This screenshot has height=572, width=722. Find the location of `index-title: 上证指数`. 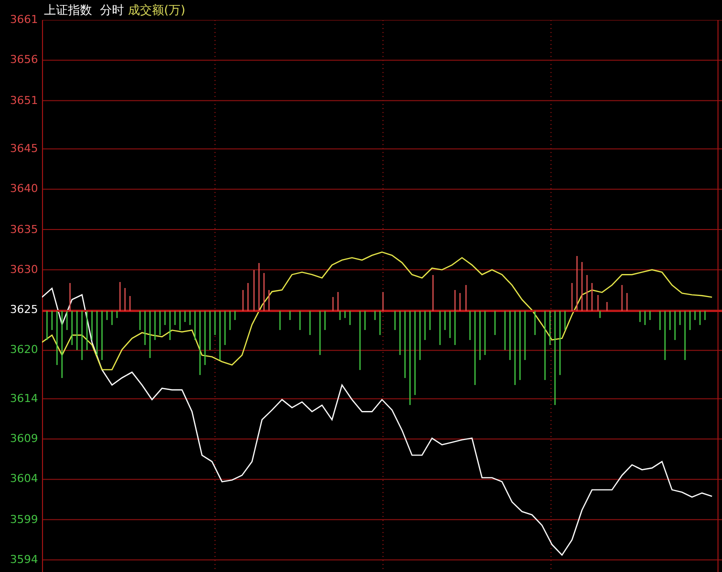

index-title: 上证指数 is located at coordinates (68, 10).